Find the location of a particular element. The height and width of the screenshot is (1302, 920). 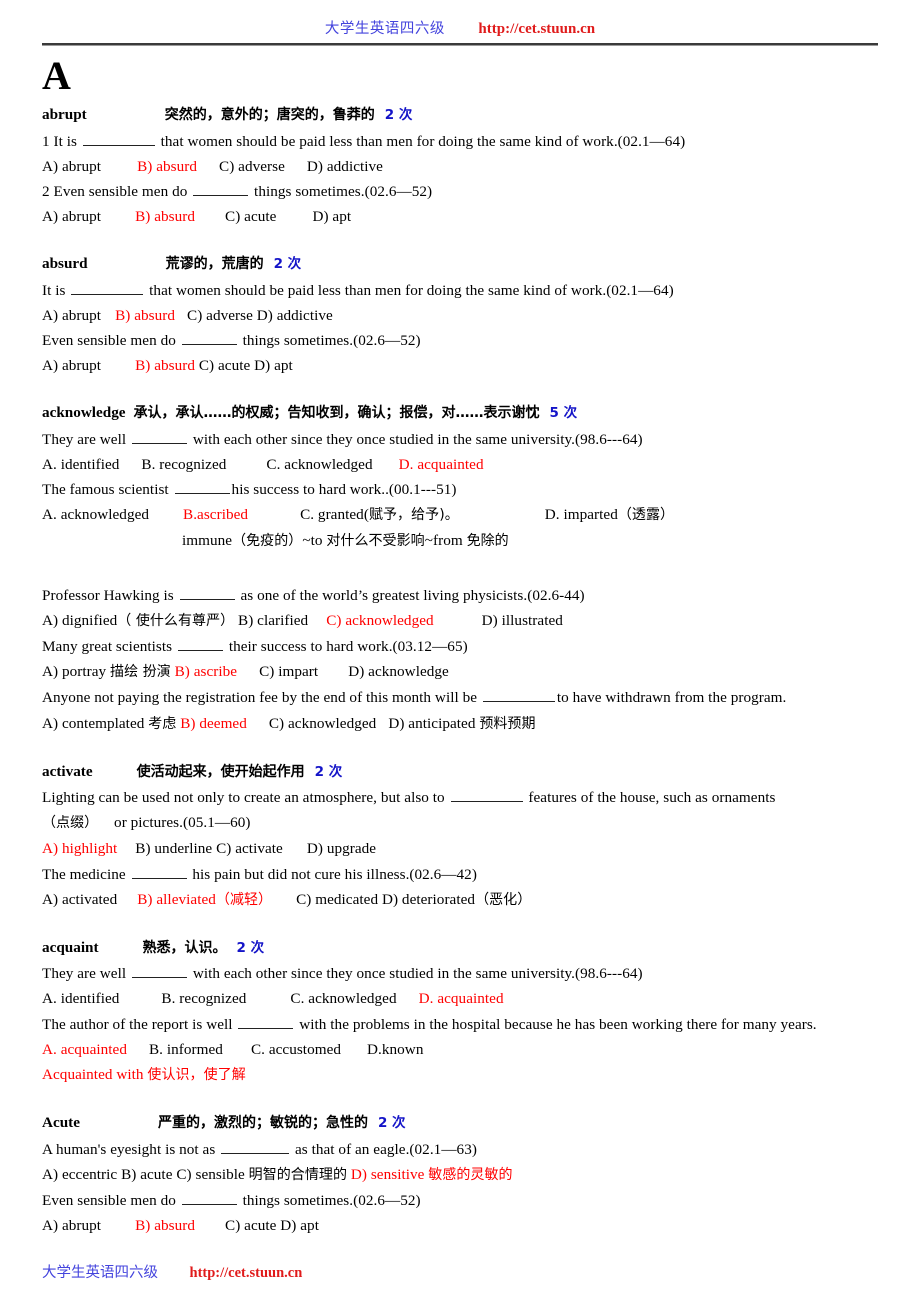

chinese-note: （恶化） is located at coordinates (503, 899).